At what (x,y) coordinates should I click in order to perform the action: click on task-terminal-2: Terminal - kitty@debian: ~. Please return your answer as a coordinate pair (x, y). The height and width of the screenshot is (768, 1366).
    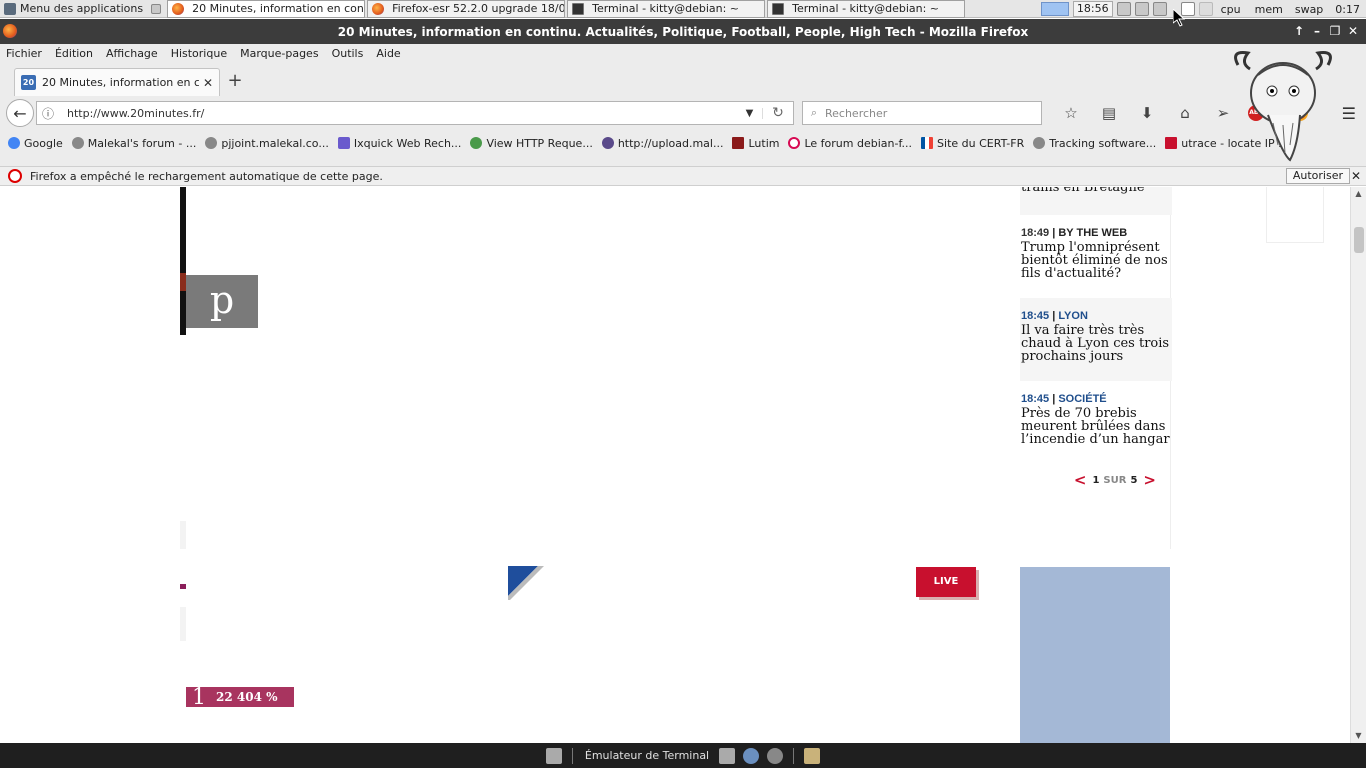
    Looking at the image, I should click on (866, 9).